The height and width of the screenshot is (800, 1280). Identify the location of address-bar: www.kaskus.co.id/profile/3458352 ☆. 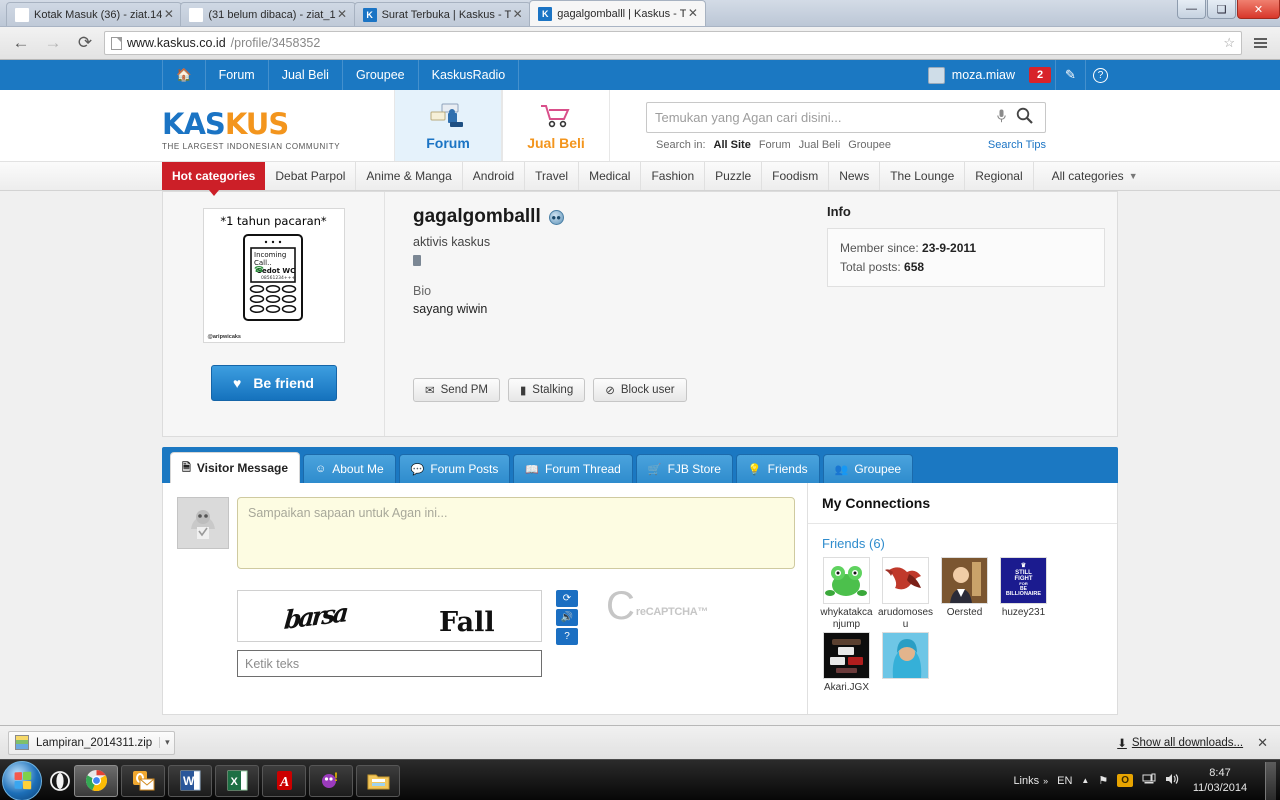
(673, 43).